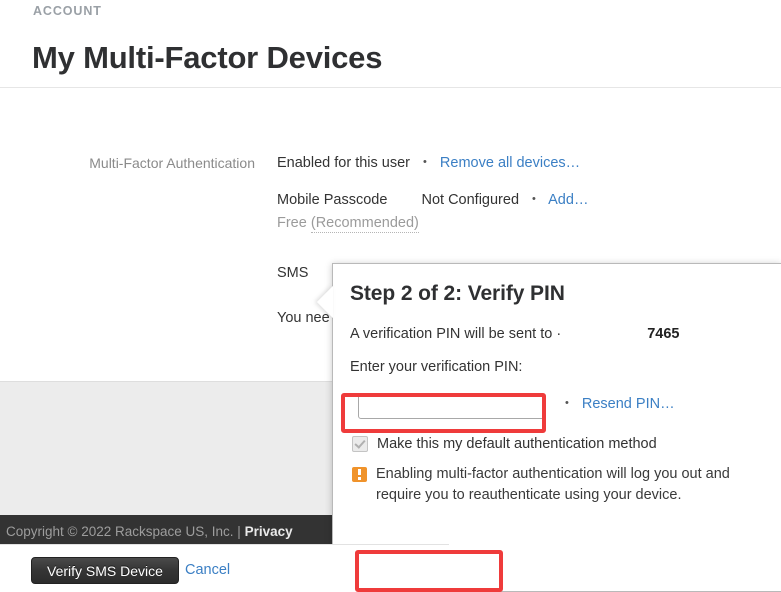  What do you see at coordinates (292, 223) in the screenshot?
I see `mobile-passcode-note-free: Free` at bounding box center [292, 223].